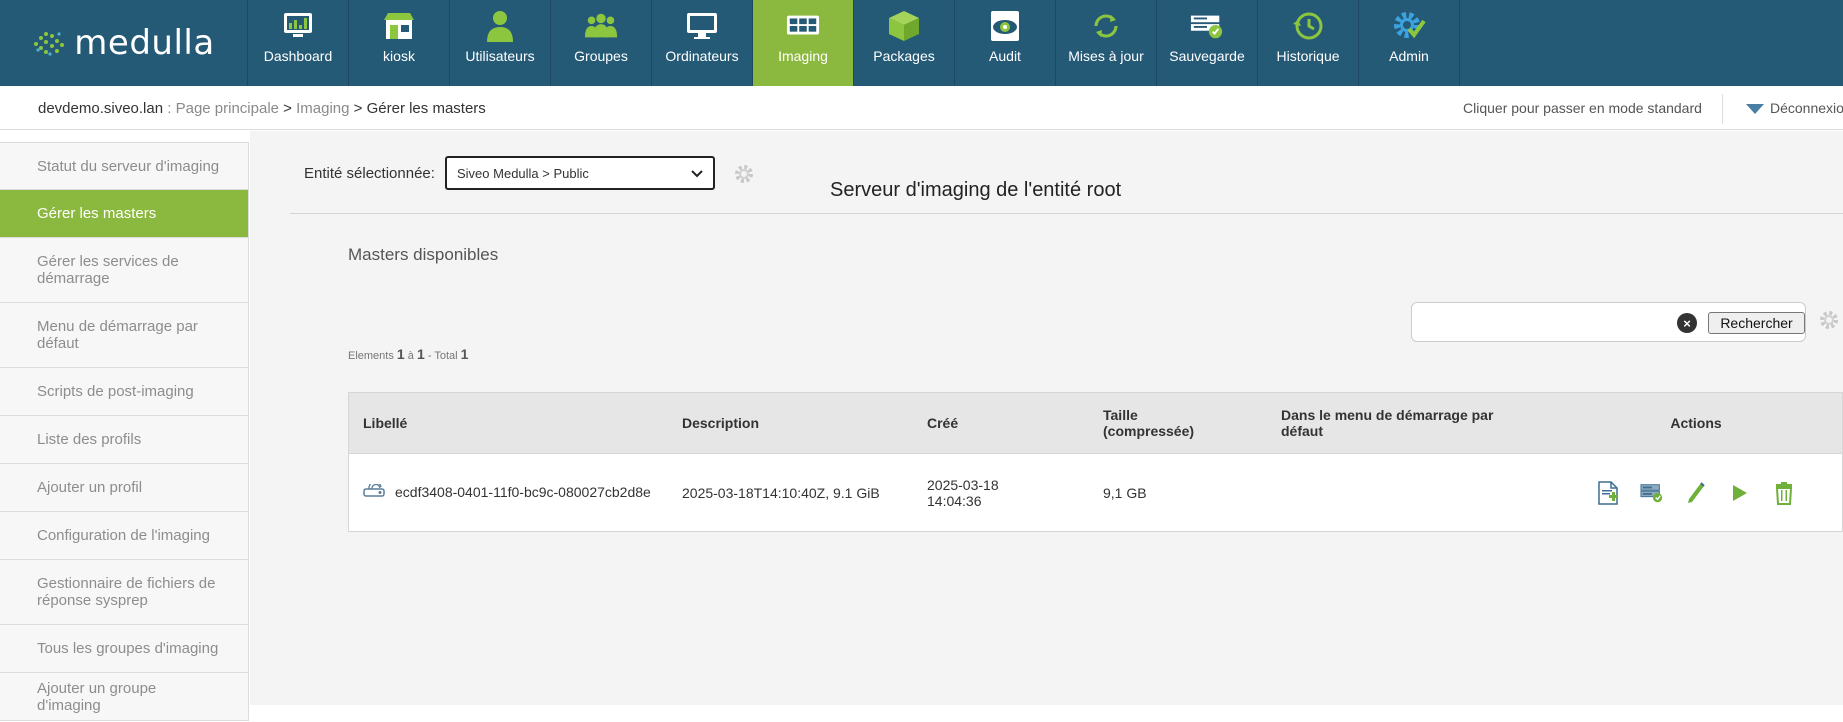 The width and height of the screenshot is (1843, 722). I want to click on breadcrumb-imaging-link: Imaging, so click(322, 108).